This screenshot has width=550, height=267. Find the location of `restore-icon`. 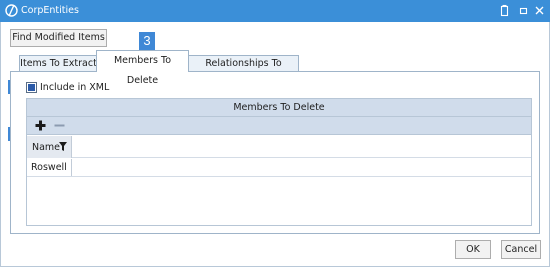

restore-icon is located at coordinates (505, 11).